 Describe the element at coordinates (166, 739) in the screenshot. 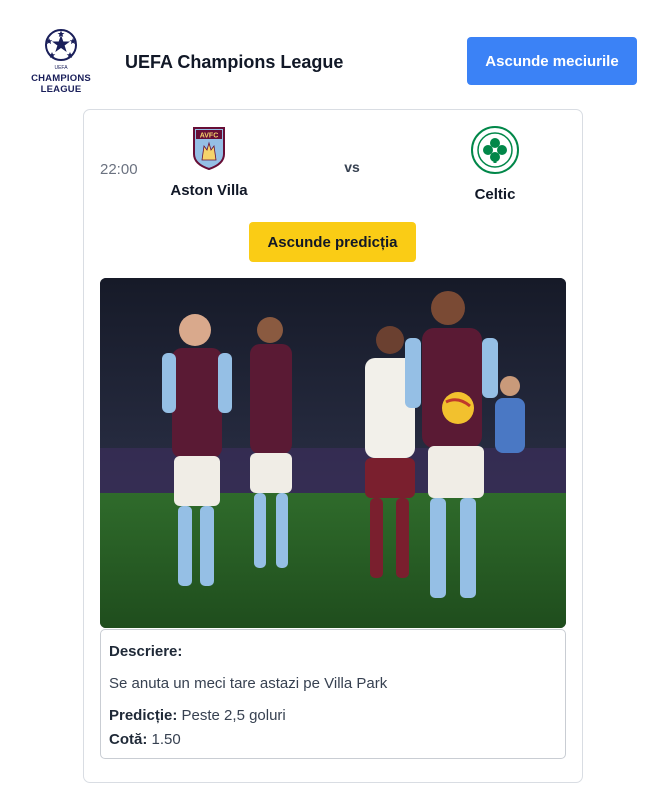

I see `odds-value: 1.50` at that location.